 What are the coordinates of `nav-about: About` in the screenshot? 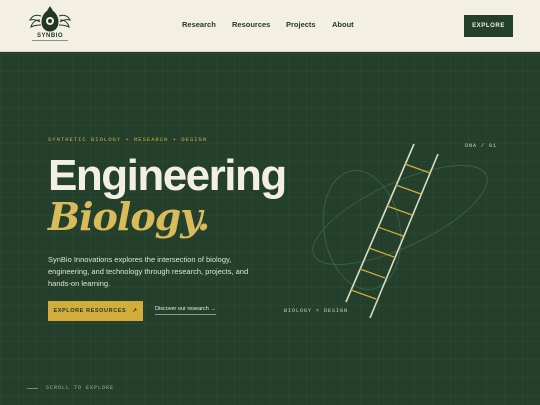 It's located at (343, 24).